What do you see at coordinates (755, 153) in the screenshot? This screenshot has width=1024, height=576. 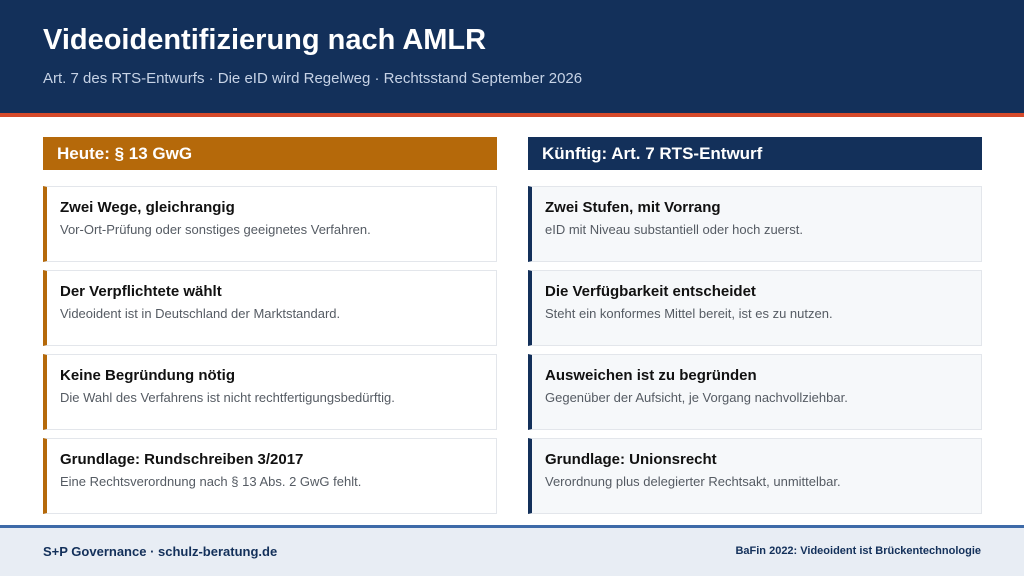 I see `column-future-heading: Künftig: Art. 7 RTS-Entwurf` at bounding box center [755, 153].